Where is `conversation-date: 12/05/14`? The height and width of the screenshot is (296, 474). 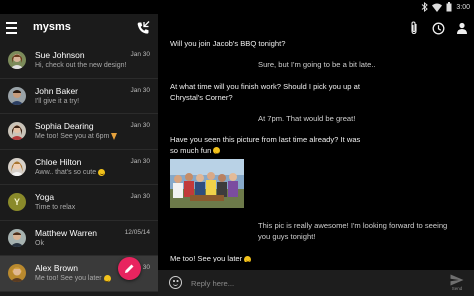 conversation-date: 12/05/14 is located at coordinates (137, 232).